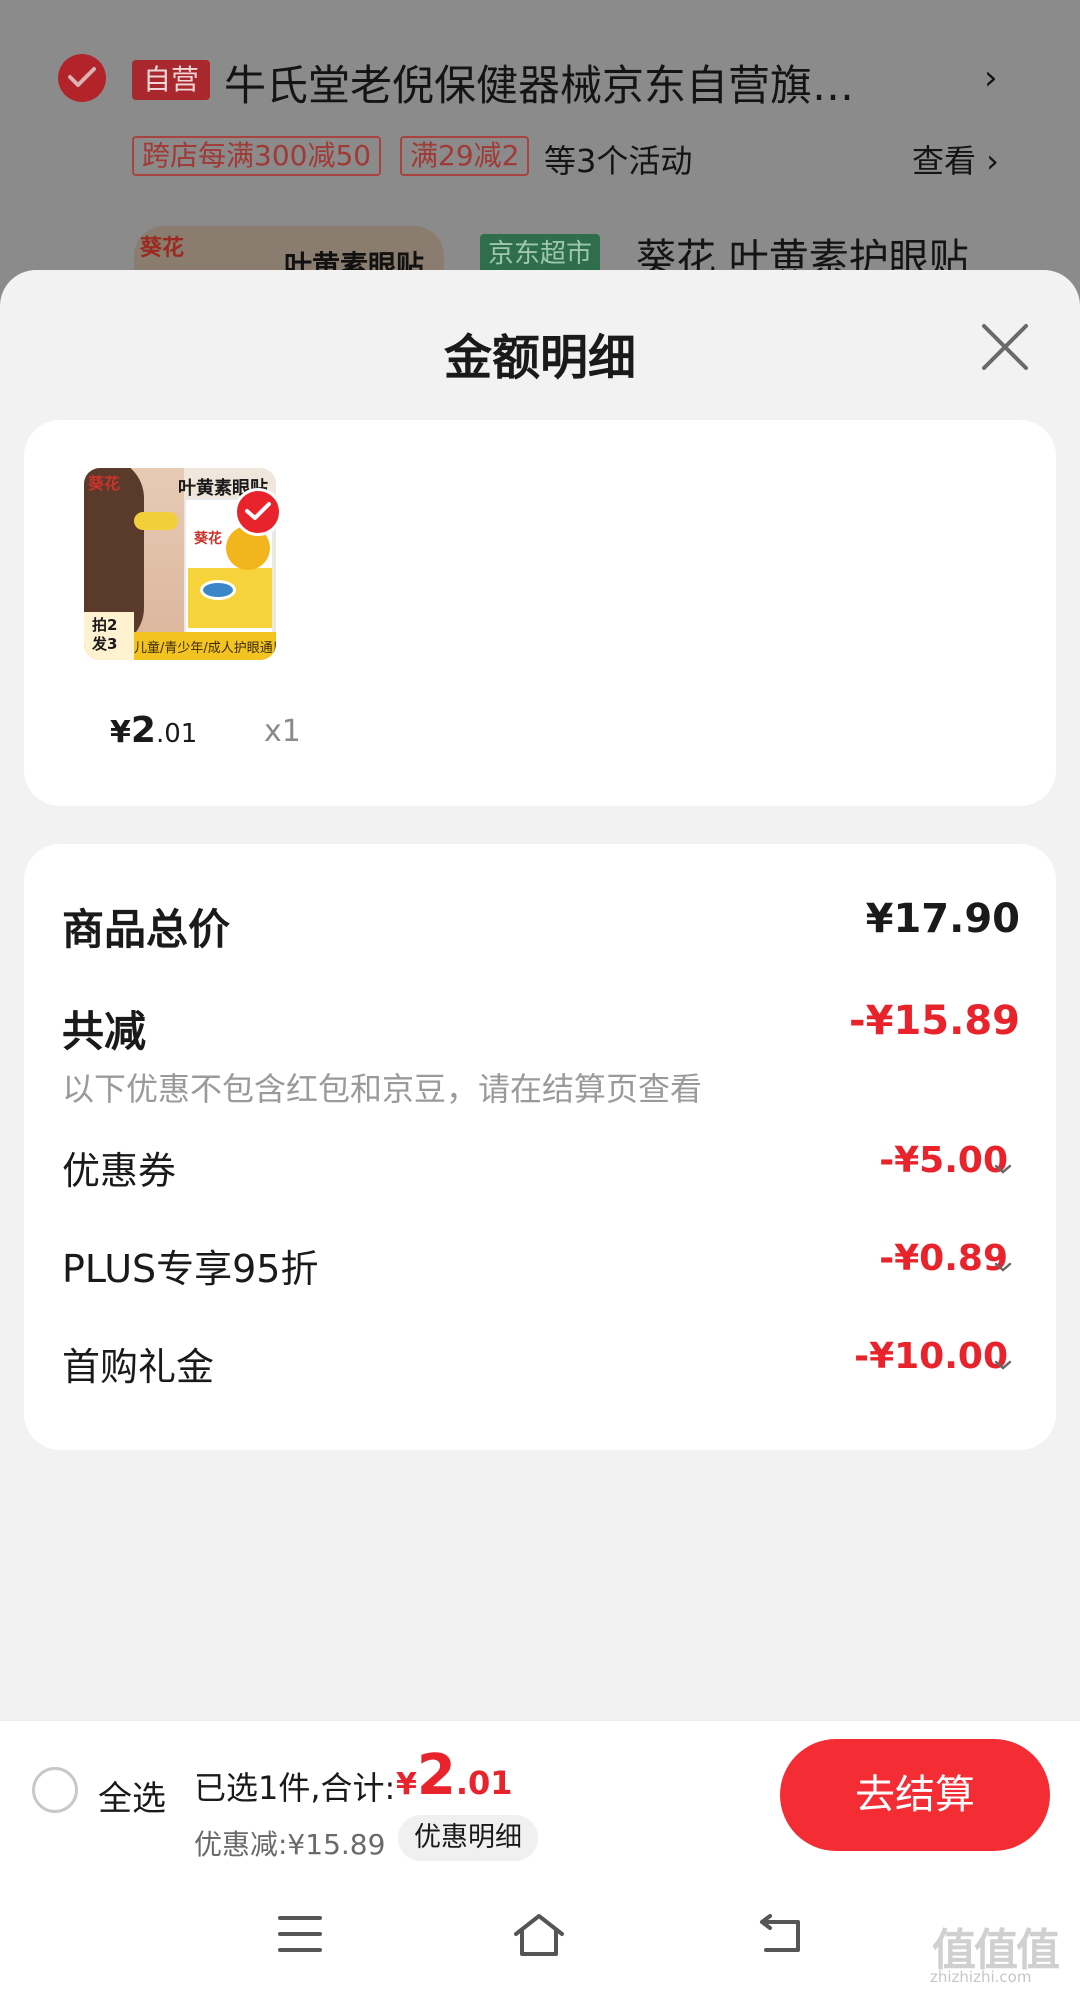 The height and width of the screenshot is (1996, 1080). What do you see at coordinates (934, 1021) in the screenshot?
I see `total-reduction-value: -¥15.89` at bounding box center [934, 1021].